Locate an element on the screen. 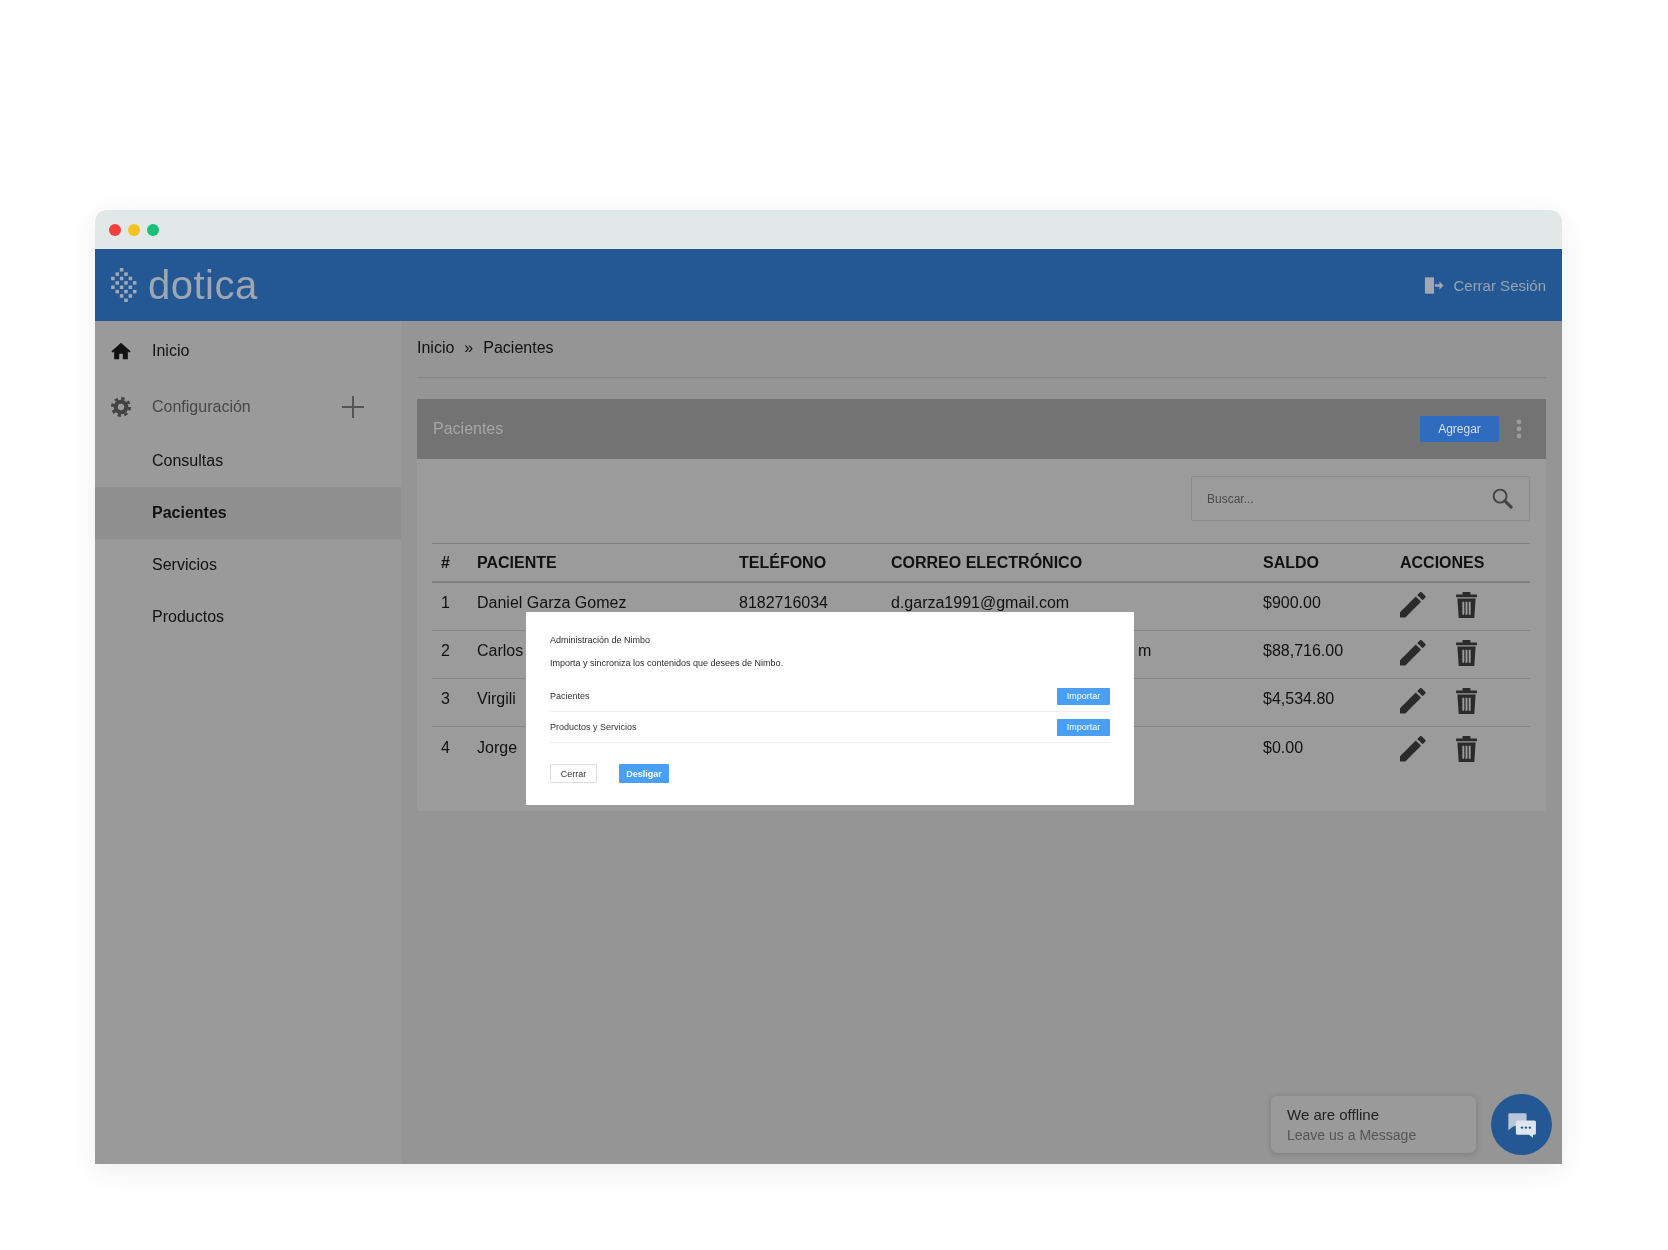 The width and height of the screenshot is (1668, 1250). balance-amount: $900.00 is located at coordinates (1292, 603).